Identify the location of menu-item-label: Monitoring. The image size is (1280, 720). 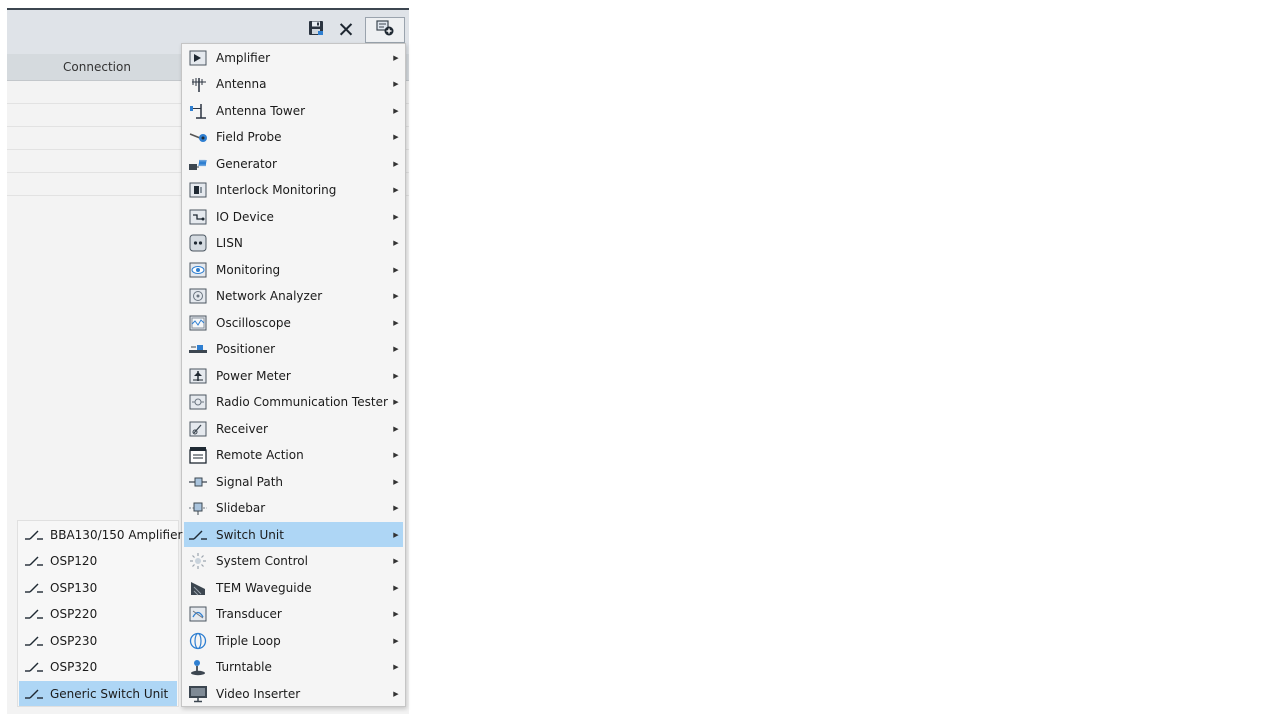
(248, 269).